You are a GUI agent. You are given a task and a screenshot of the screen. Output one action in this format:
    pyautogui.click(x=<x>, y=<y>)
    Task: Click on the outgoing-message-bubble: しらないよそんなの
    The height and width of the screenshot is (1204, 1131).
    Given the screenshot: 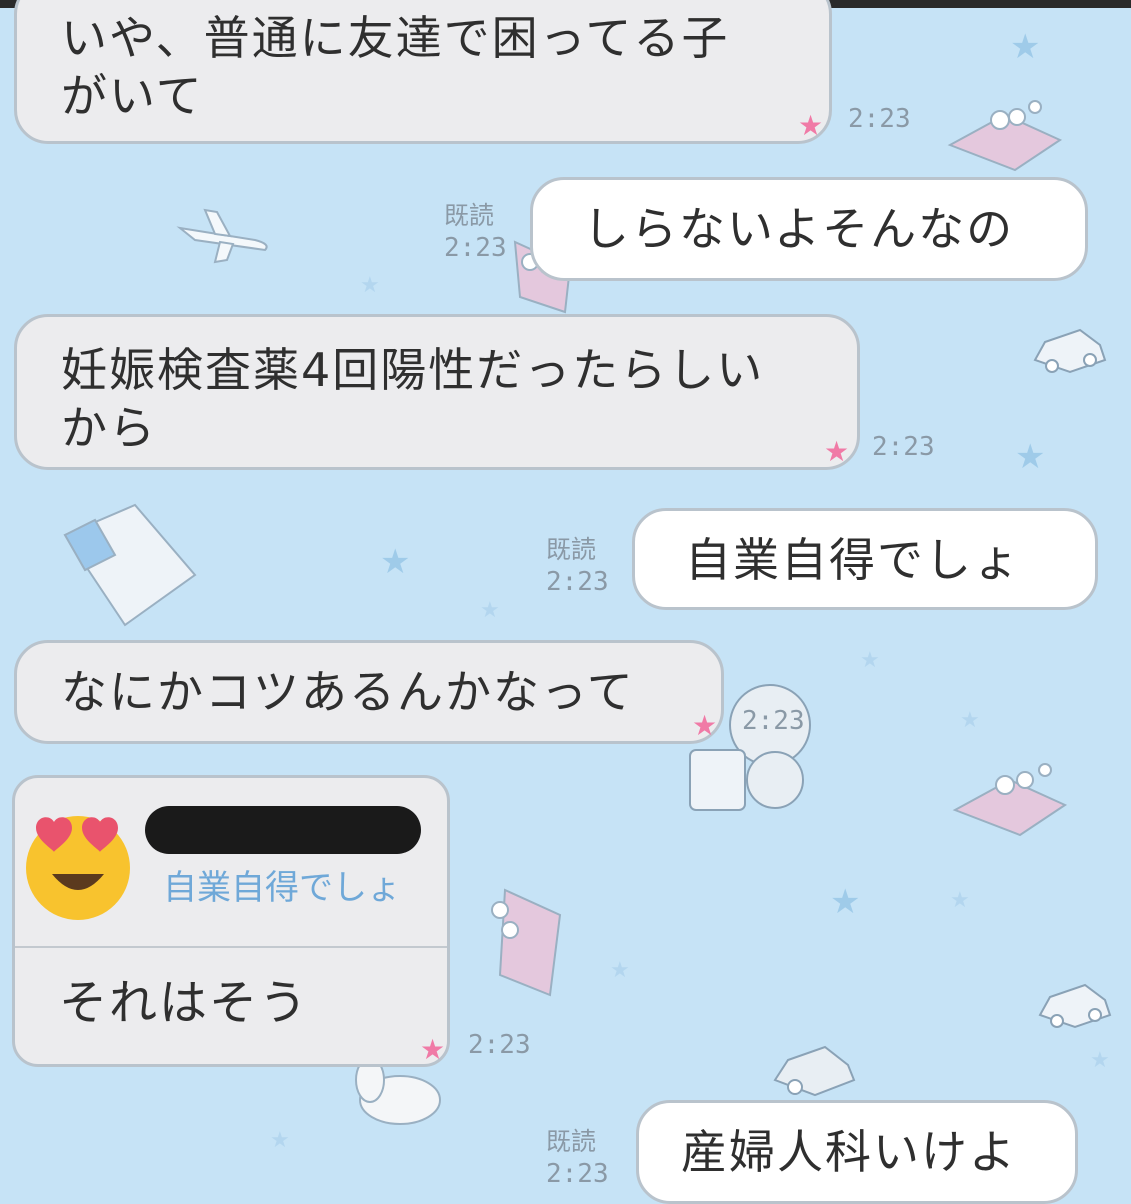 What is the action you would take?
    pyautogui.click(x=809, y=229)
    